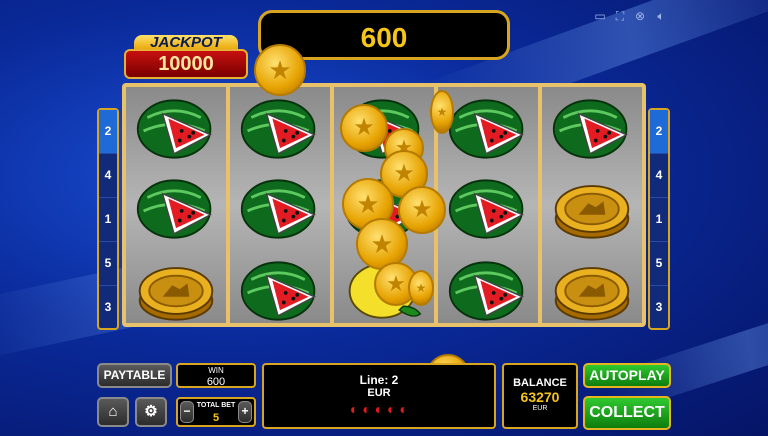 The width and height of the screenshot is (768, 436). I want to click on gear-icon: ⚙, so click(151, 411).